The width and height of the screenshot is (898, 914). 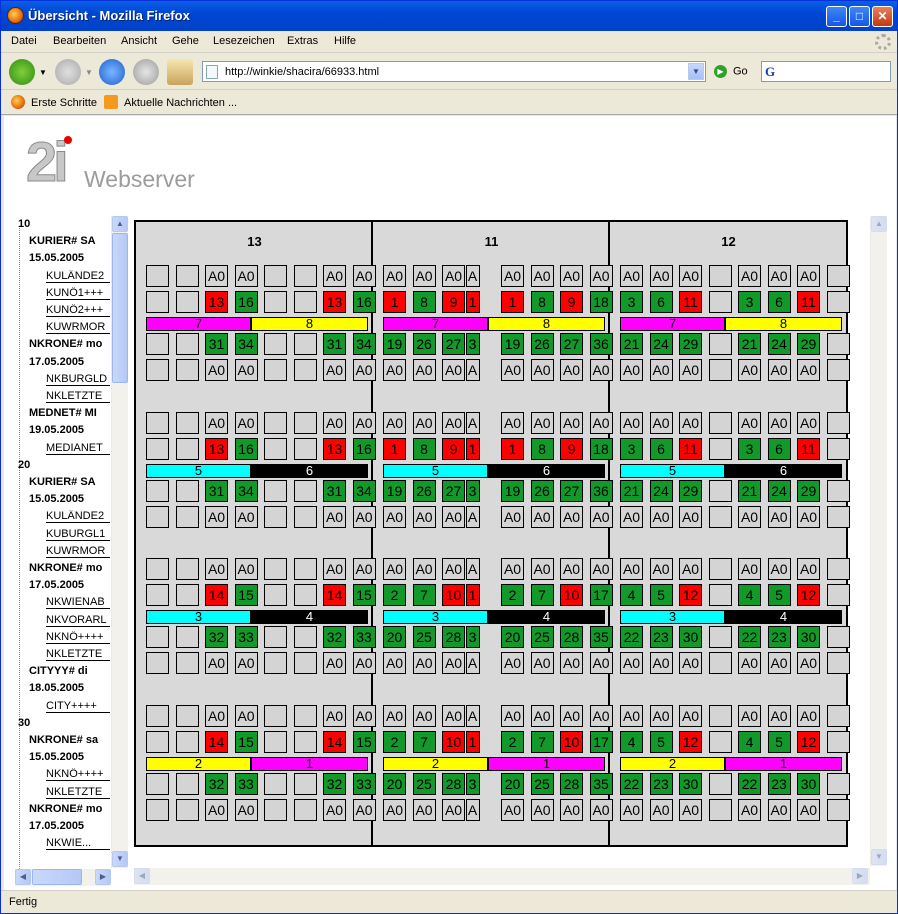 I want to click on tree-group: 30, so click(x=24, y=723).